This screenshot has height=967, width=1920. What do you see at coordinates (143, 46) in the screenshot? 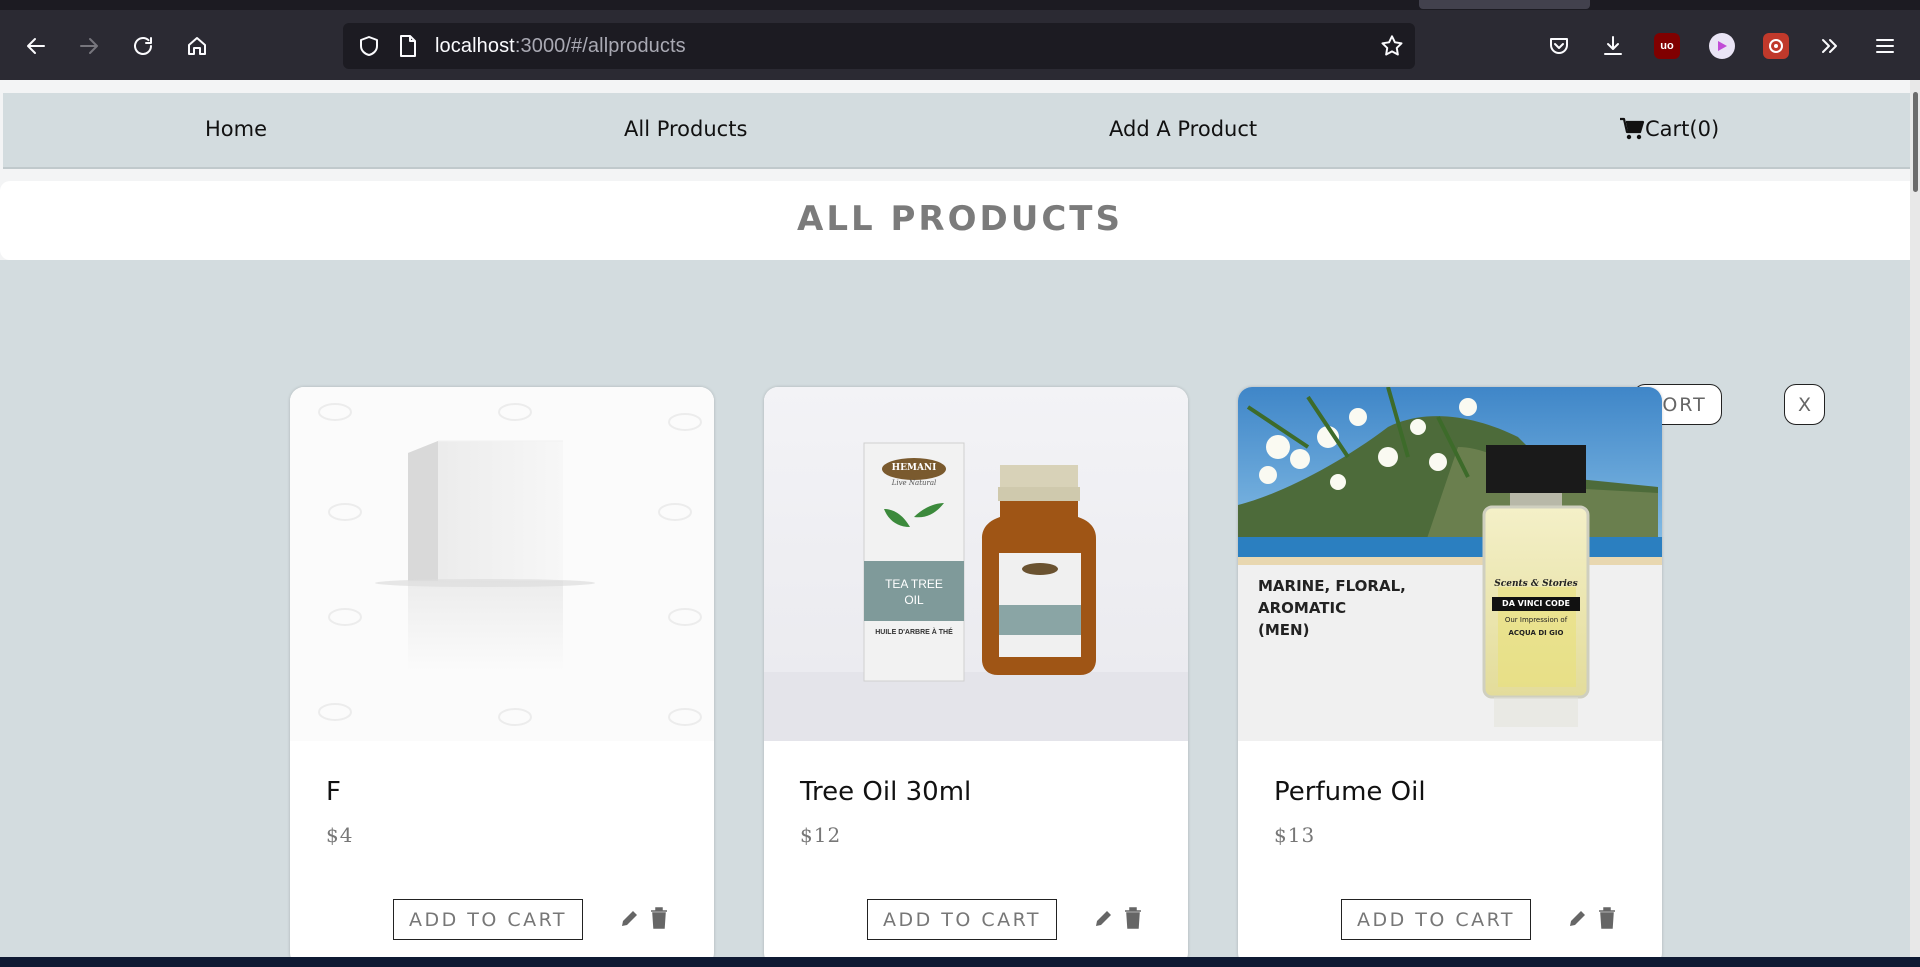
I see `reload-icon` at bounding box center [143, 46].